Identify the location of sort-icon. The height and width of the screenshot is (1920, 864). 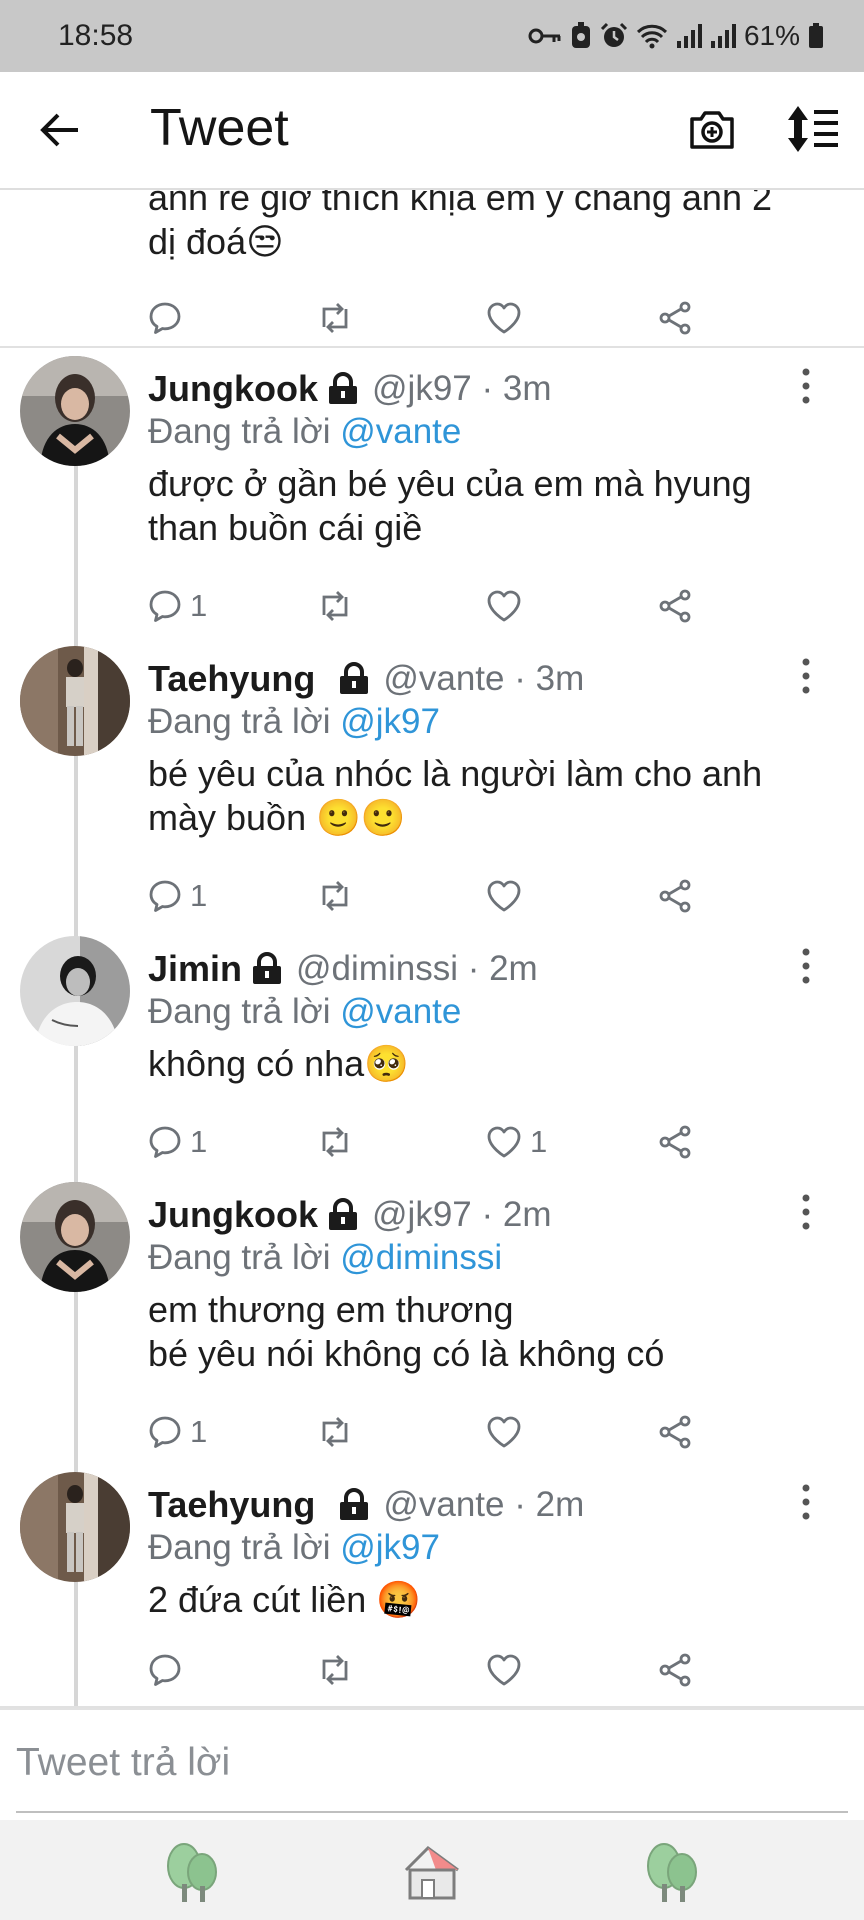
(813, 129).